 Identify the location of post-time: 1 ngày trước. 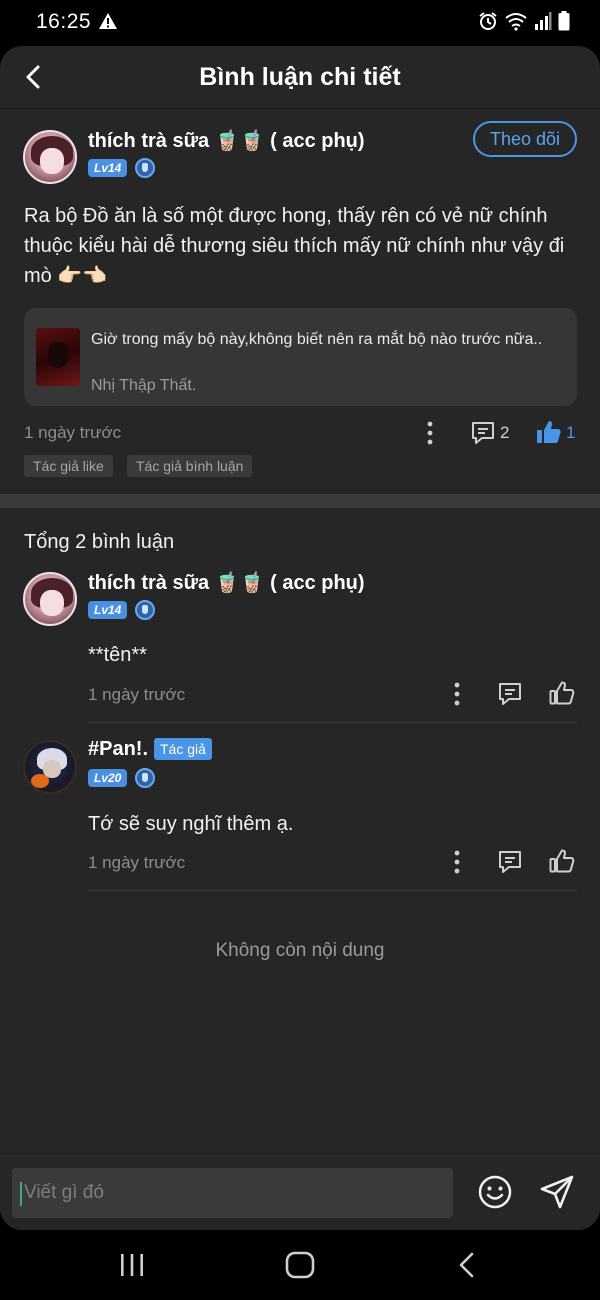
(73, 432).